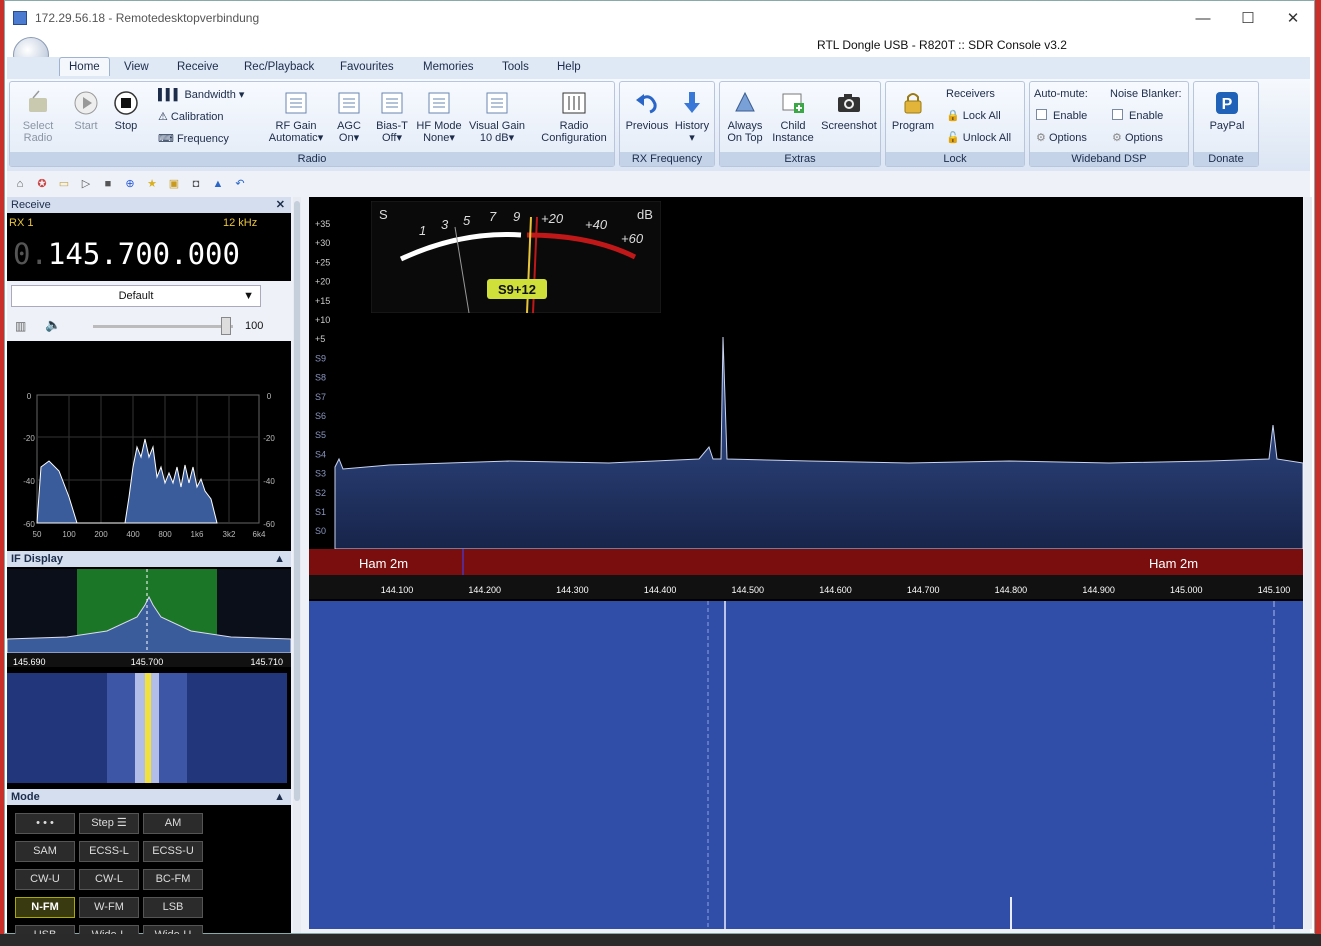 This screenshot has width=1321, height=946. Describe the element at coordinates (569, 67) in the screenshot. I see `tab-help: Help` at that location.